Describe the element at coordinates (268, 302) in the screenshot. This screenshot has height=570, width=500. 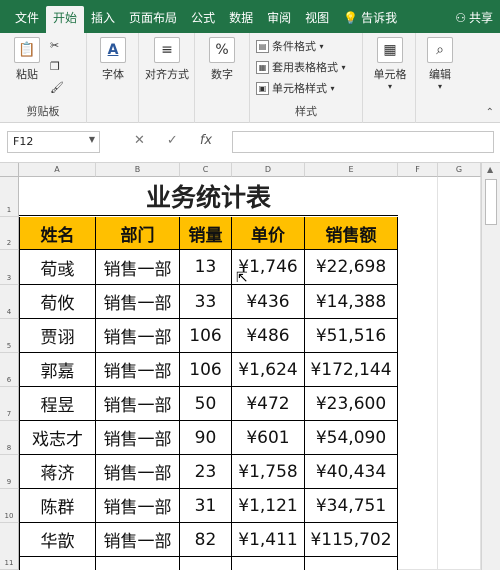
I see `cell-unit-price: ¥436` at that location.